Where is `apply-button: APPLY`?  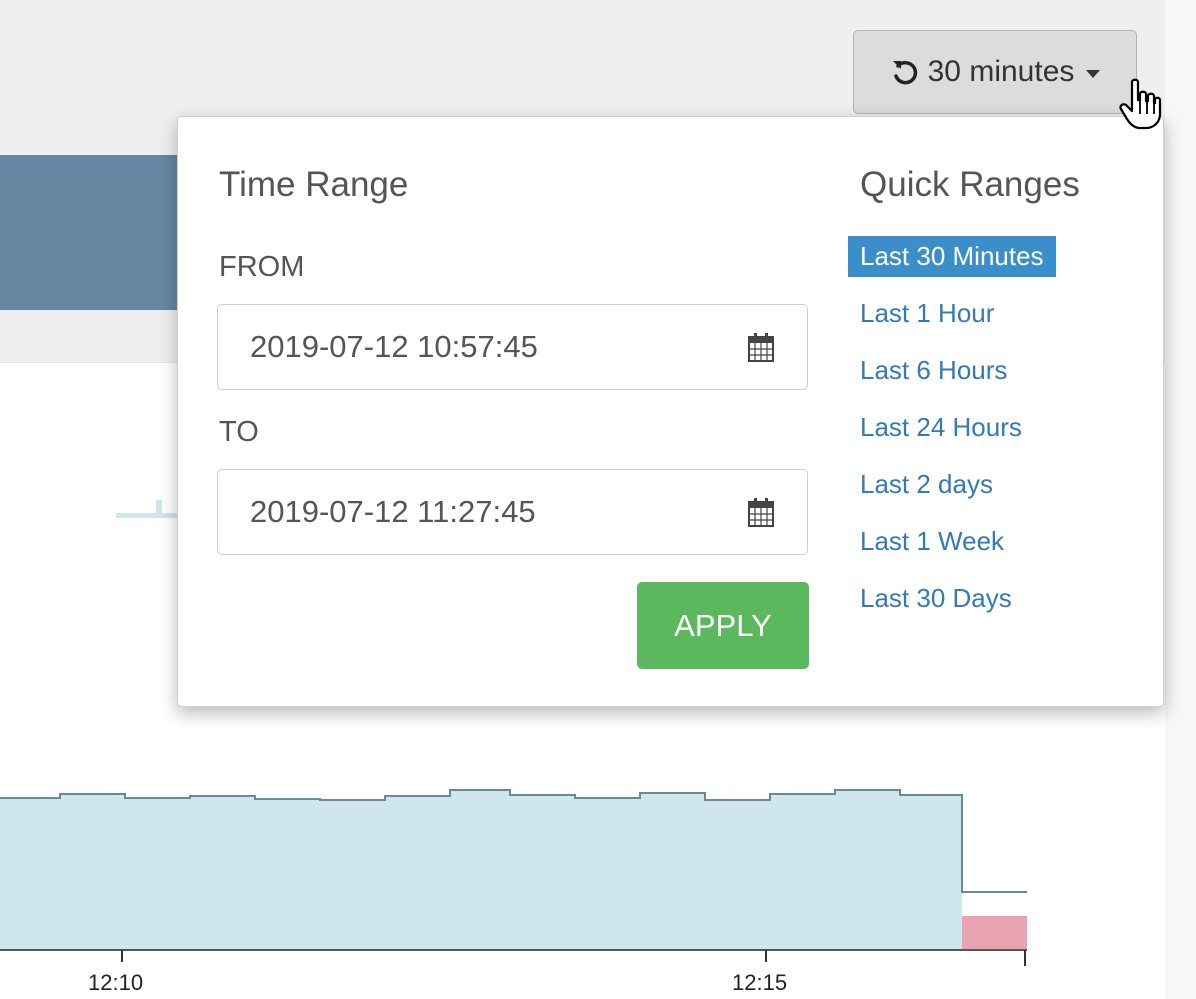 apply-button: APPLY is located at coordinates (723, 625).